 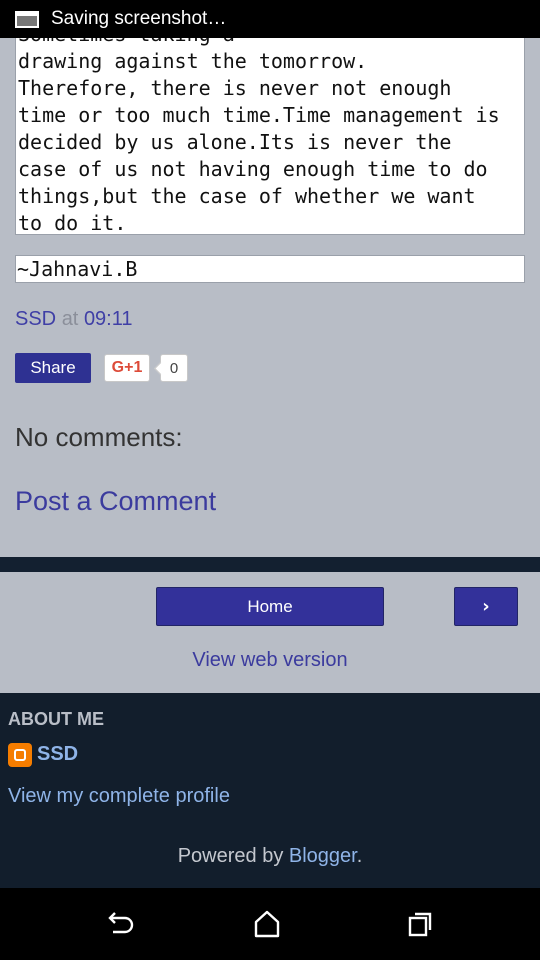 What do you see at coordinates (486, 606) in the screenshot?
I see `next-page-button: ›` at bounding box center [486, 606].